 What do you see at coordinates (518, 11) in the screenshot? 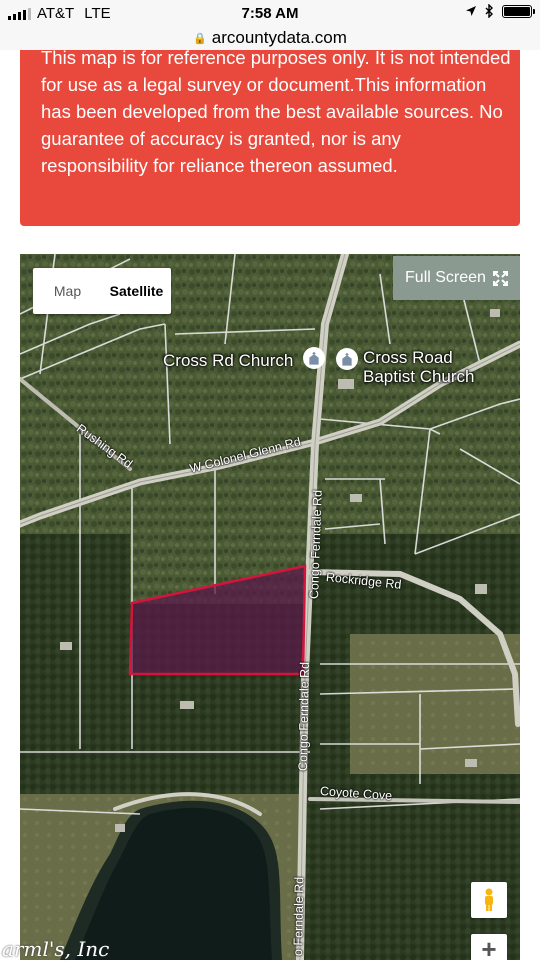
I see `battery-icon` at bounding box center [518, 11].